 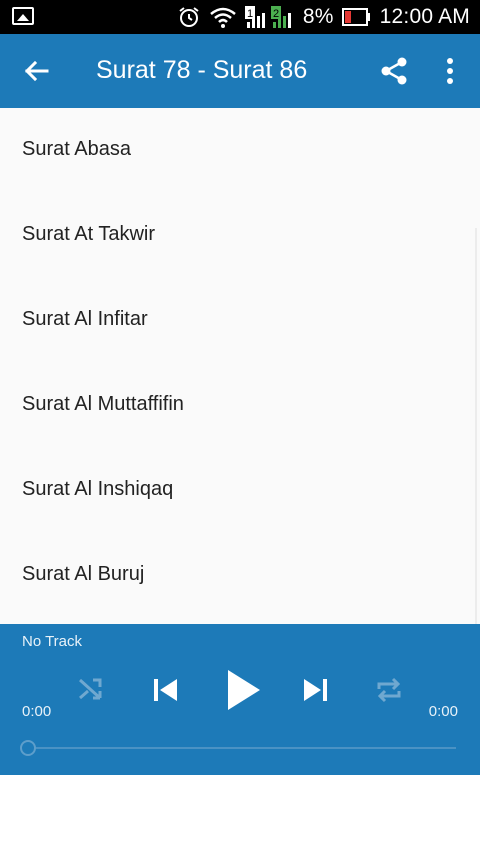 I want to click on wifi-icon, so click(x=223, y=17).